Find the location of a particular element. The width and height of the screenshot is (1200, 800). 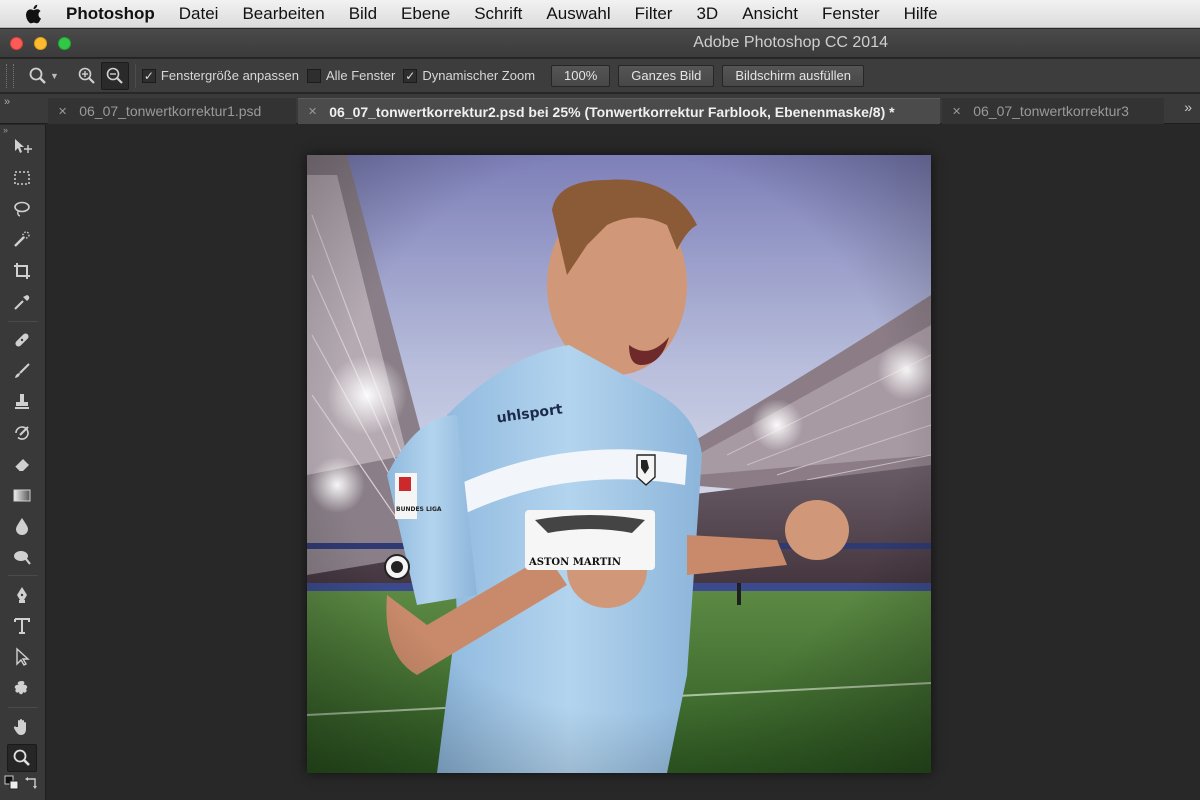

menu-bearbeiten: Bearbeiten is located at coordinates (283, 14).